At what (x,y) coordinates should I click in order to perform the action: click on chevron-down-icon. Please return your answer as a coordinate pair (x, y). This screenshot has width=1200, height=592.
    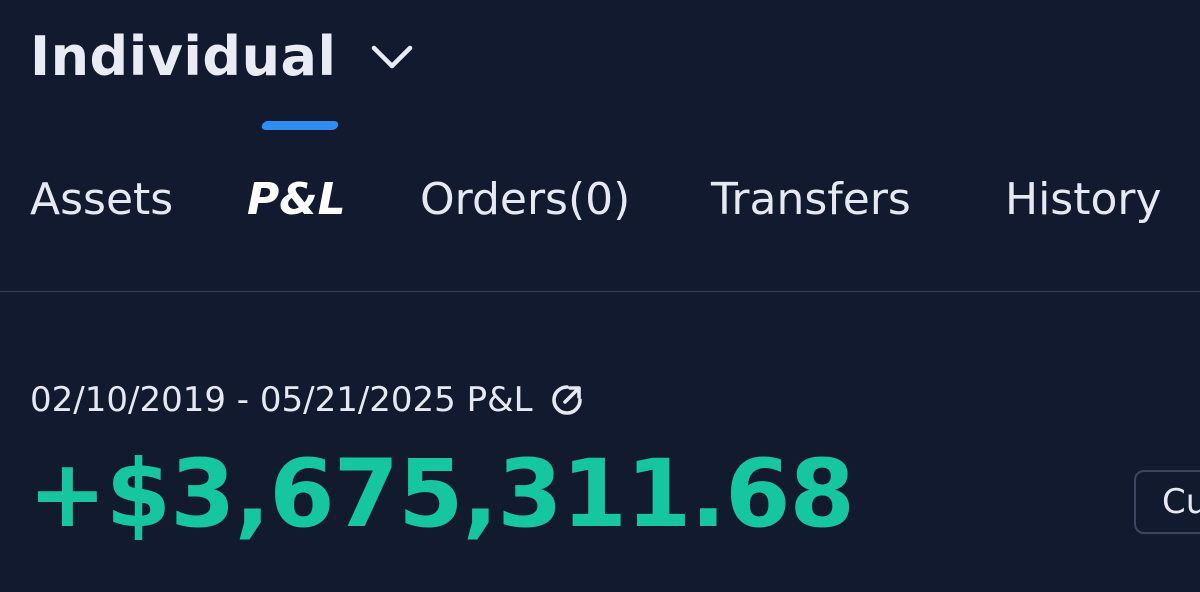
    Looking at the image, I should click on (392, 57).